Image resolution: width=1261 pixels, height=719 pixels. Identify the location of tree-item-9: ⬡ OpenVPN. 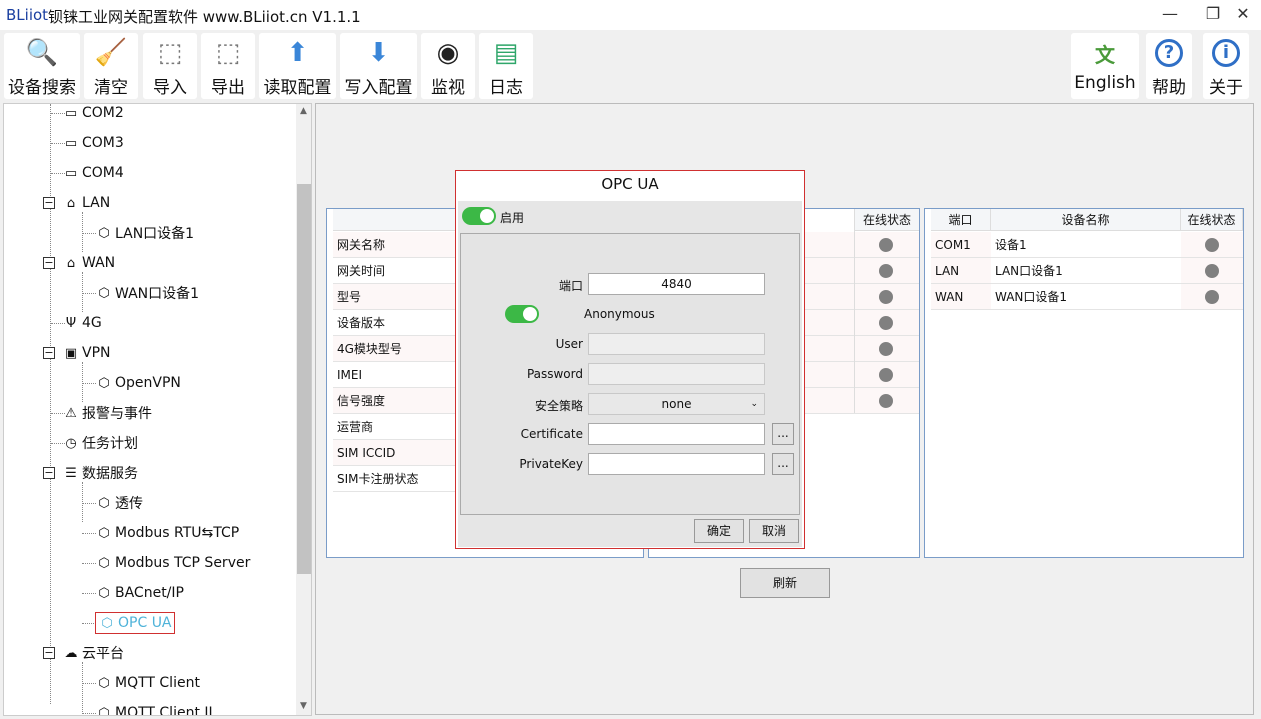
(138, 383).